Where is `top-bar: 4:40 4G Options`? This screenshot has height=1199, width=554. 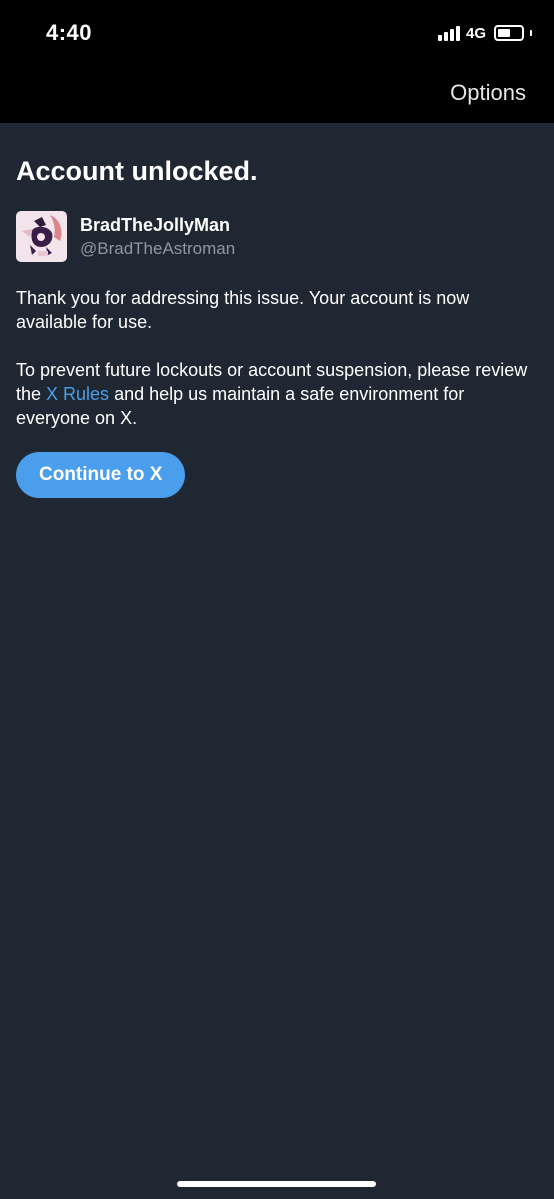 top-bar: 4:40 4G Options is located at coordinates (277, 61).